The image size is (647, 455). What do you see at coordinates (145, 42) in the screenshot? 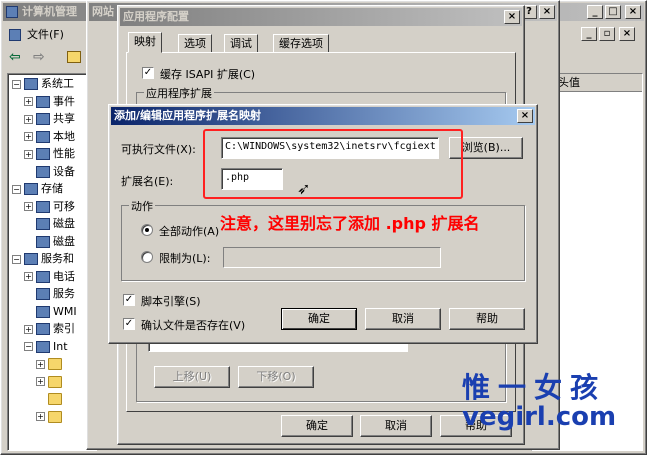
I see `tab-mappings: 映射` at bounding box center [145, 42].